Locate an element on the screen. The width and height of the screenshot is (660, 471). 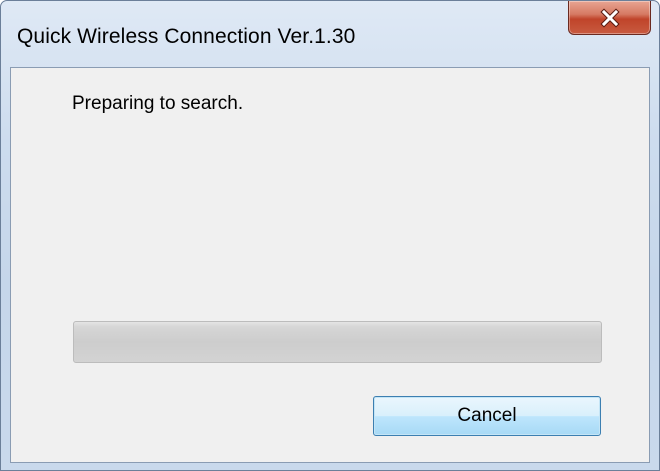
close-button is located at coordinates (609, 18).